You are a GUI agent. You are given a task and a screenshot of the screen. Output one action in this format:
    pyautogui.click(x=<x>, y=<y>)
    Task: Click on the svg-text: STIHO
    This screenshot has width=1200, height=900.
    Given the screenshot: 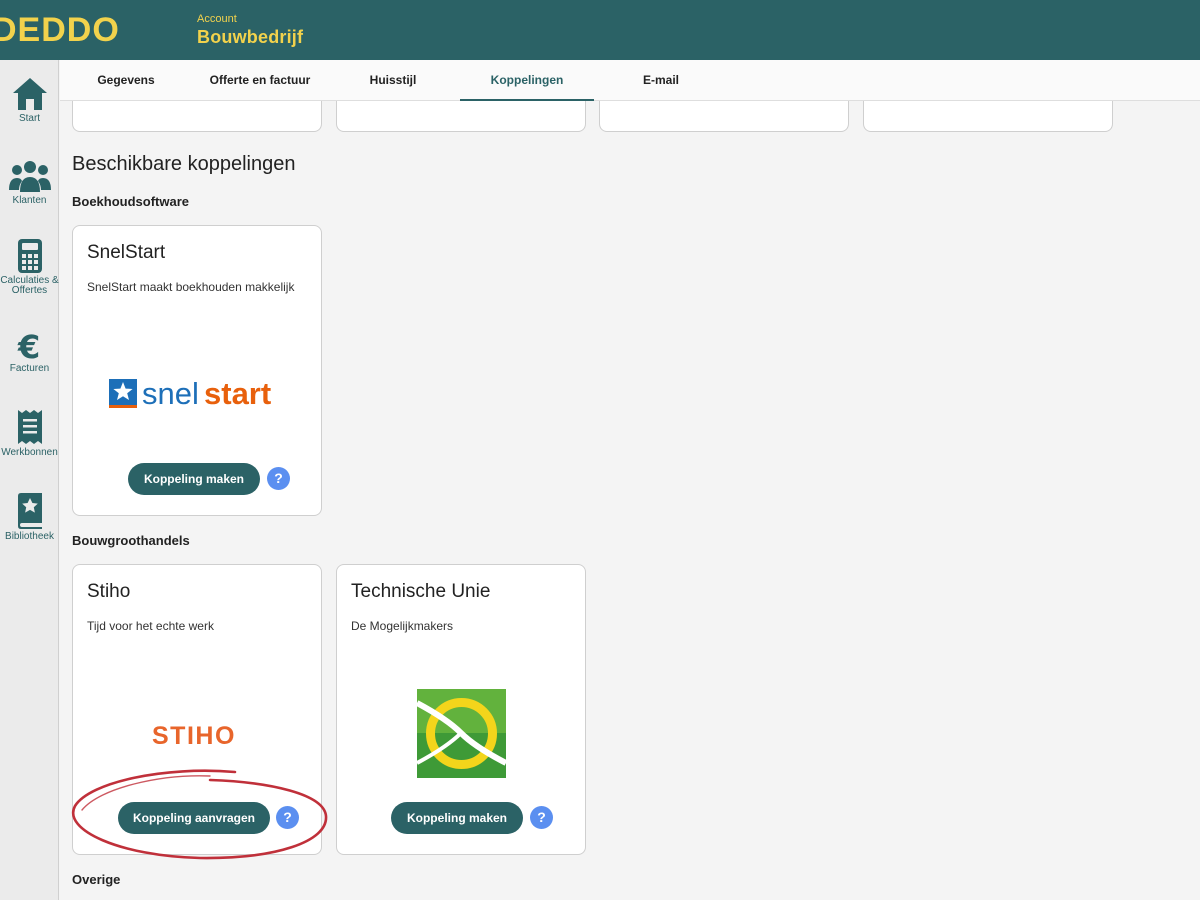 What is the action you would take?
    pyautogui.click(x=194, y=735)
    